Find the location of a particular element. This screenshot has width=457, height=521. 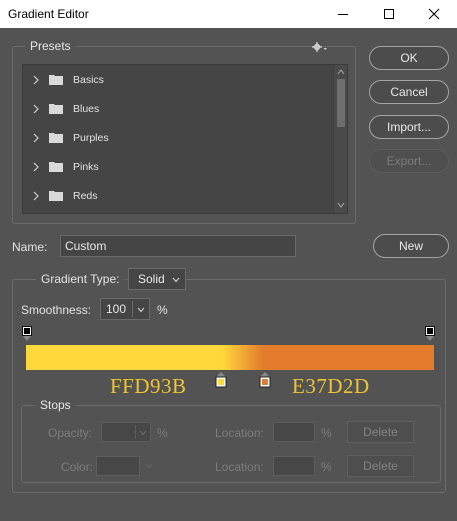

minimize-icon is located at coordinates (343, 14).